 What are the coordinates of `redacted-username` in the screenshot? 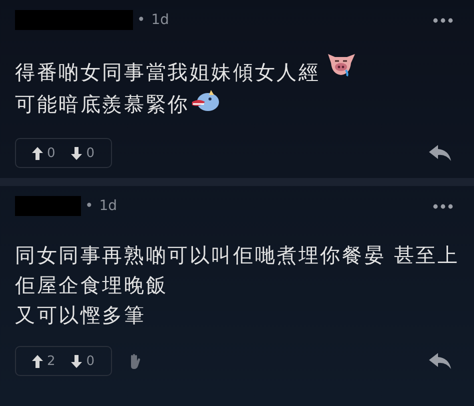 It's located at (48, 206).